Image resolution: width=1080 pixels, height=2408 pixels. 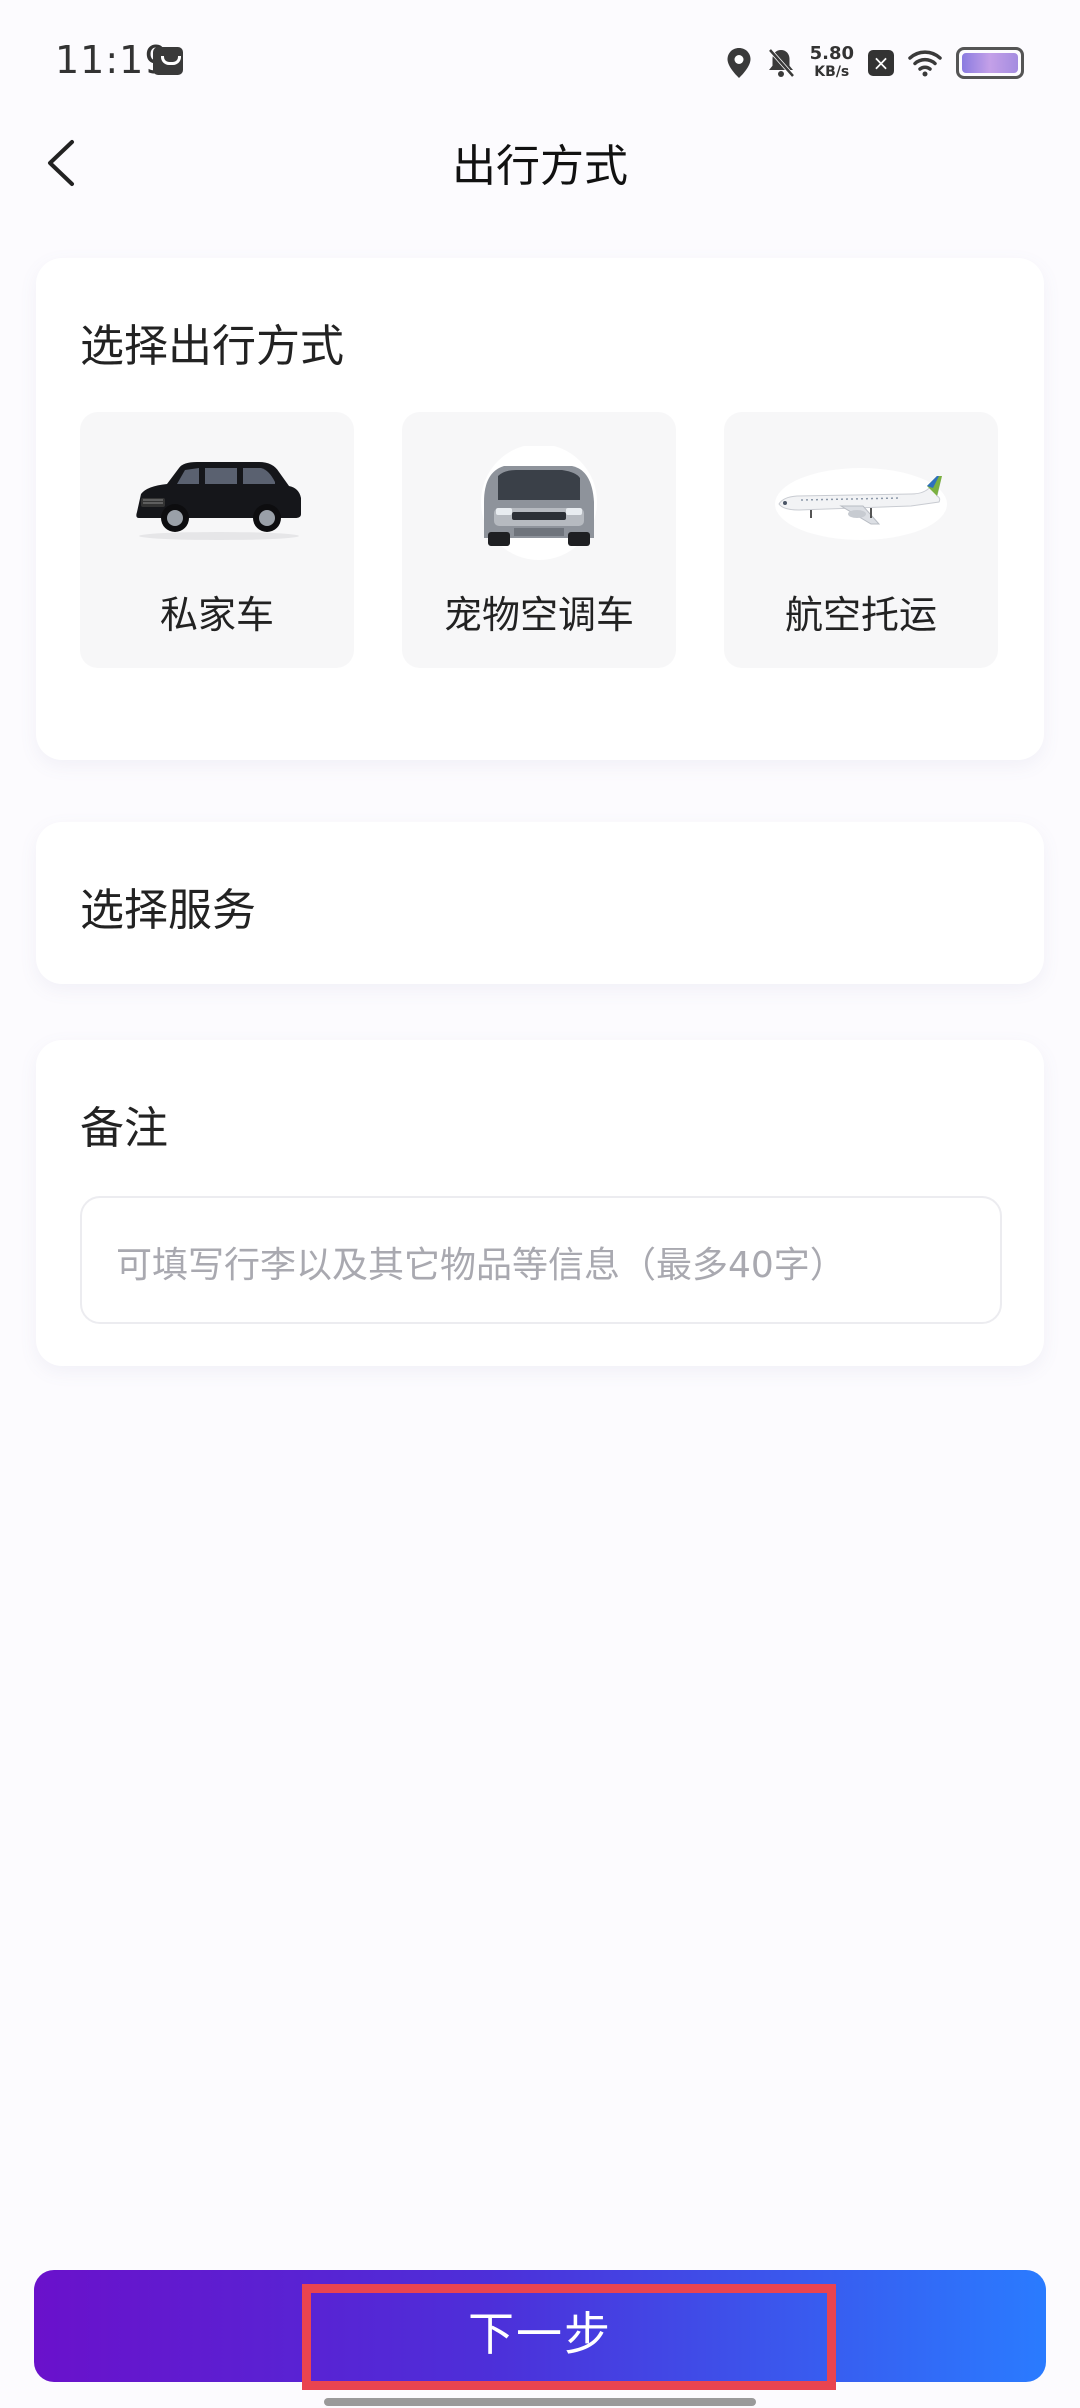 What do you see at coordinates (861, 504) in the screenshot?
I see `airplane-image` at bounding box center [861, 504].